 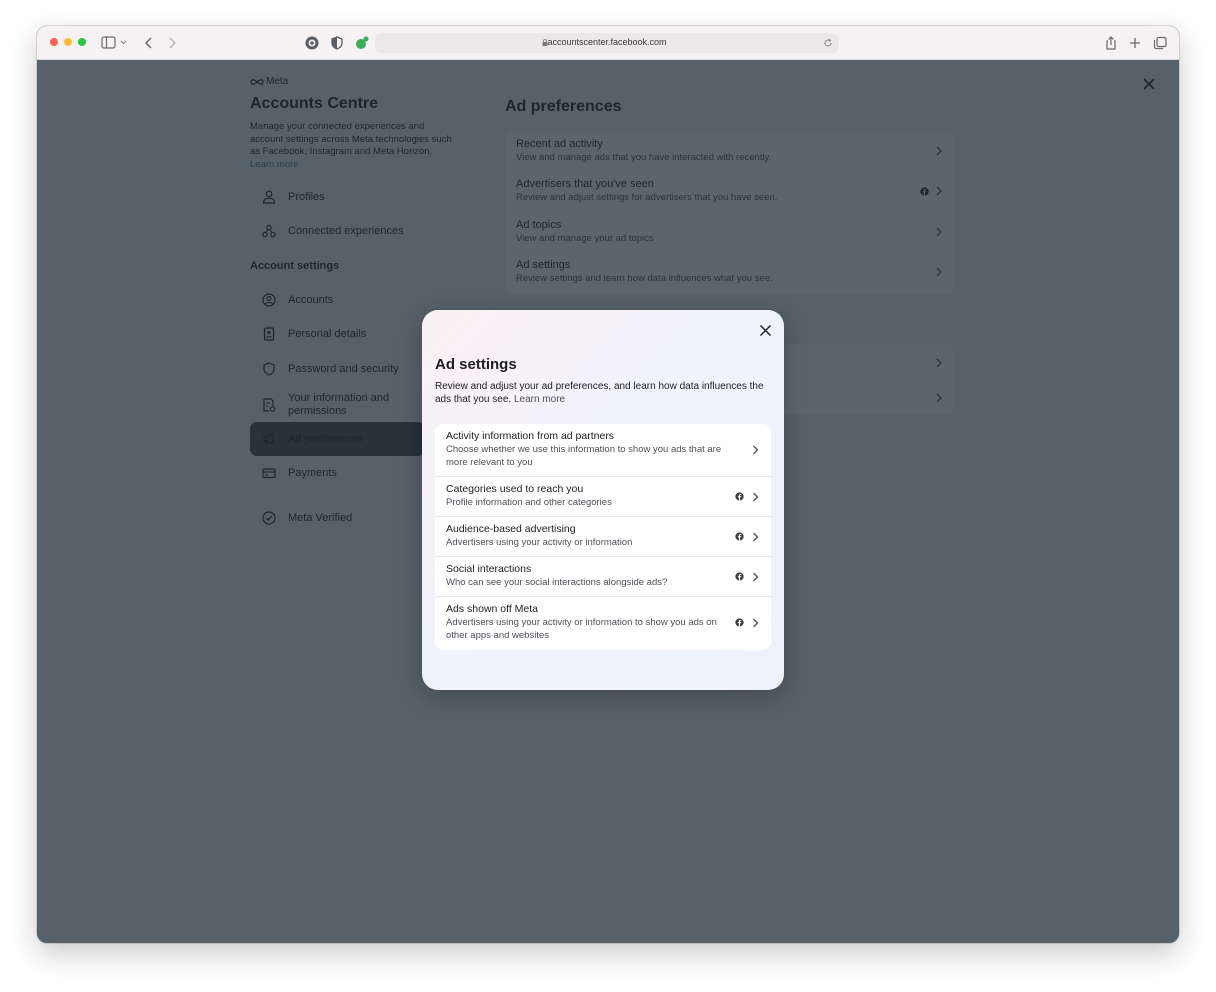 I want to click on sidebar-item-personal-details: Personal details, so click(x=336, y=334).